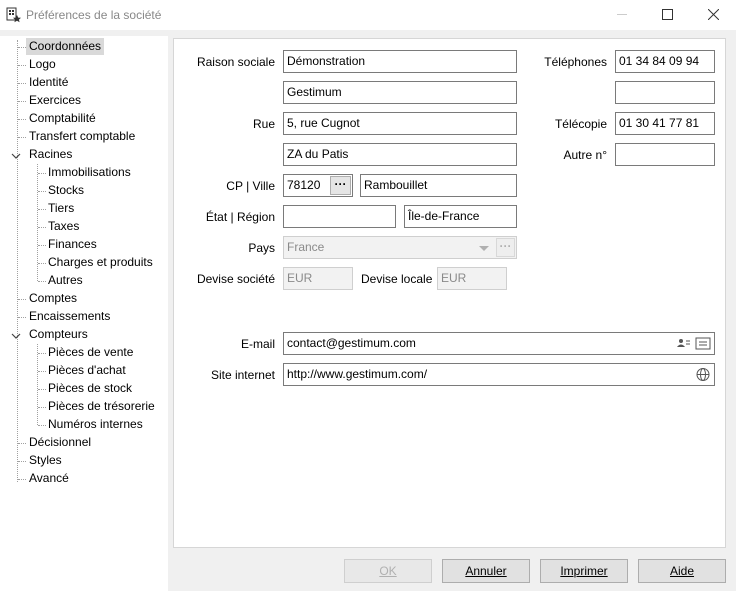 This screenshot has height=591, width=736. Describe the element at coordinates (400, 92) in the screenshot. I see `raison-sociale-field-2: Gestimum` at that location.